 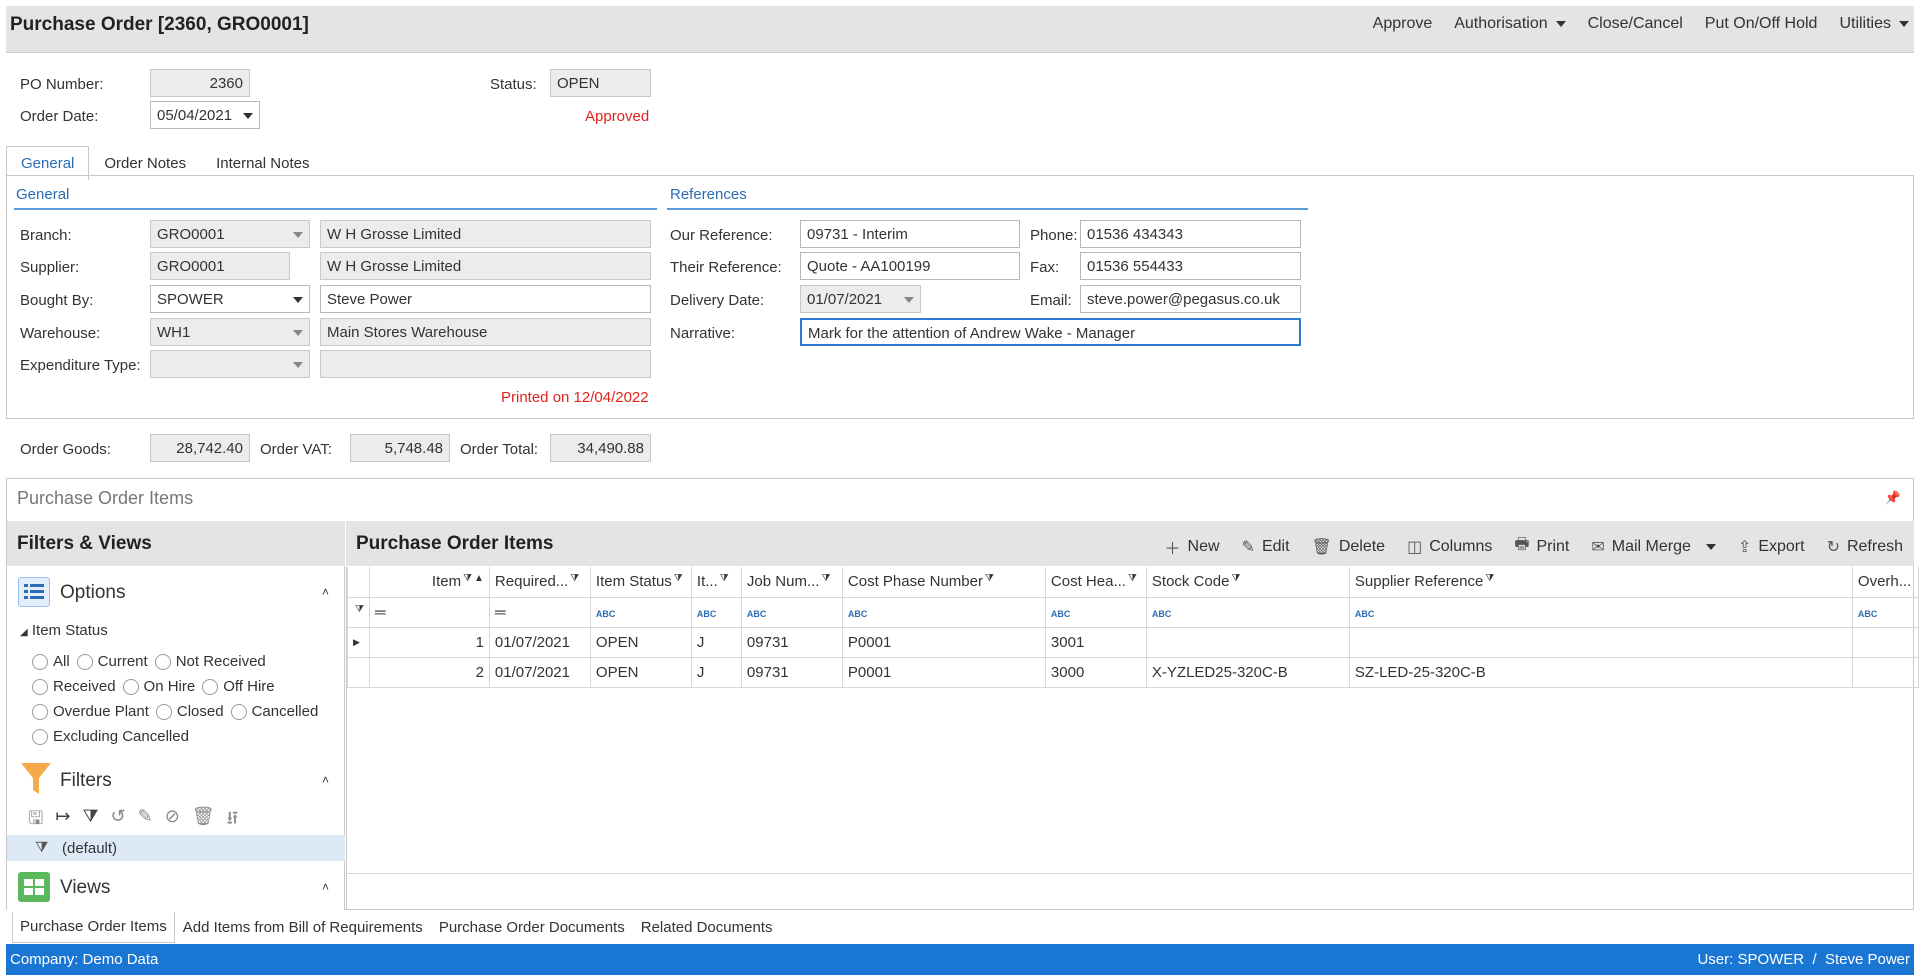 What do you see at coordinates (910, 266) in the screenshot?
I see `their-reference-field: Quote - AA100199` at bounding box center [910, 266].